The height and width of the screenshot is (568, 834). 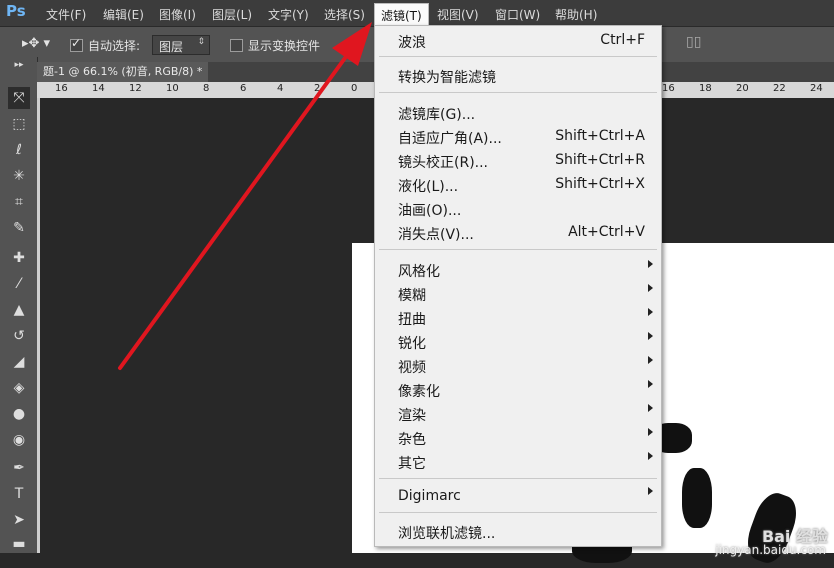 What do you see at coordinates (36, 43) in the screenshot?
I see `move-tool-icon: ▸✥ ▾` at bounding box center [36, 43].